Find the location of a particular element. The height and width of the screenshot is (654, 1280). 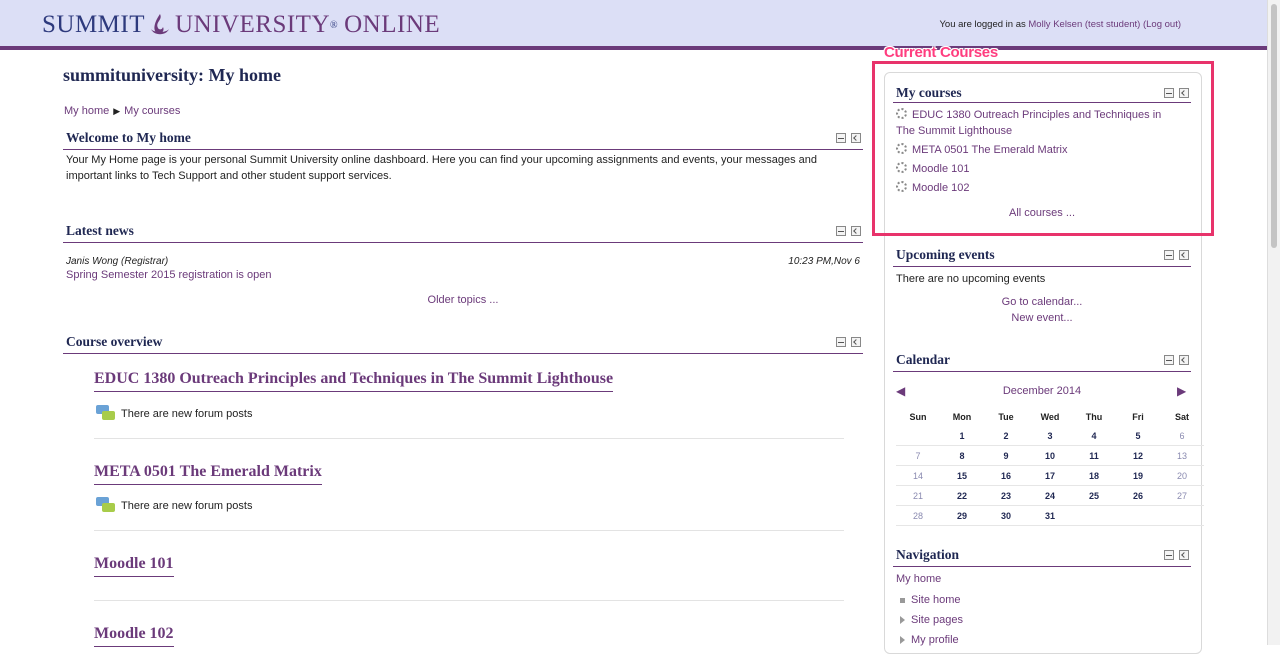

no-events-text: There are no upcoming events is located at coordinates (971, 279).